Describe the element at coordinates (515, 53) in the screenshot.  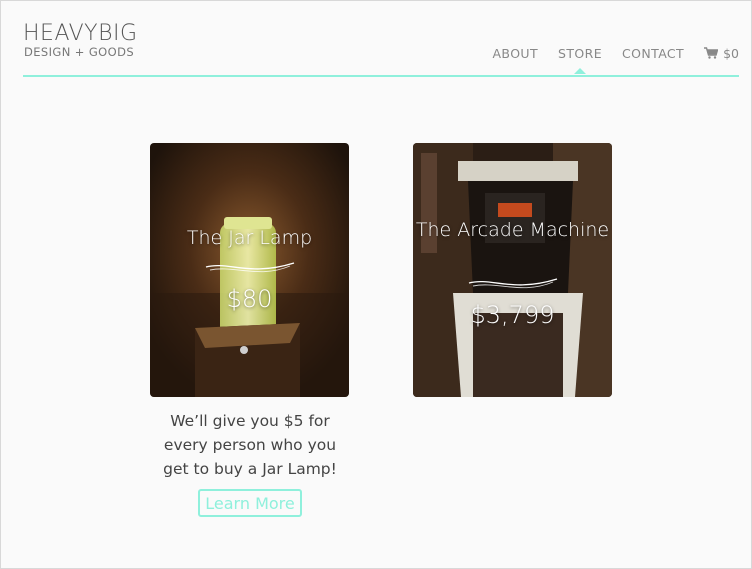
I see `nav-about: ABOUT` at that location.